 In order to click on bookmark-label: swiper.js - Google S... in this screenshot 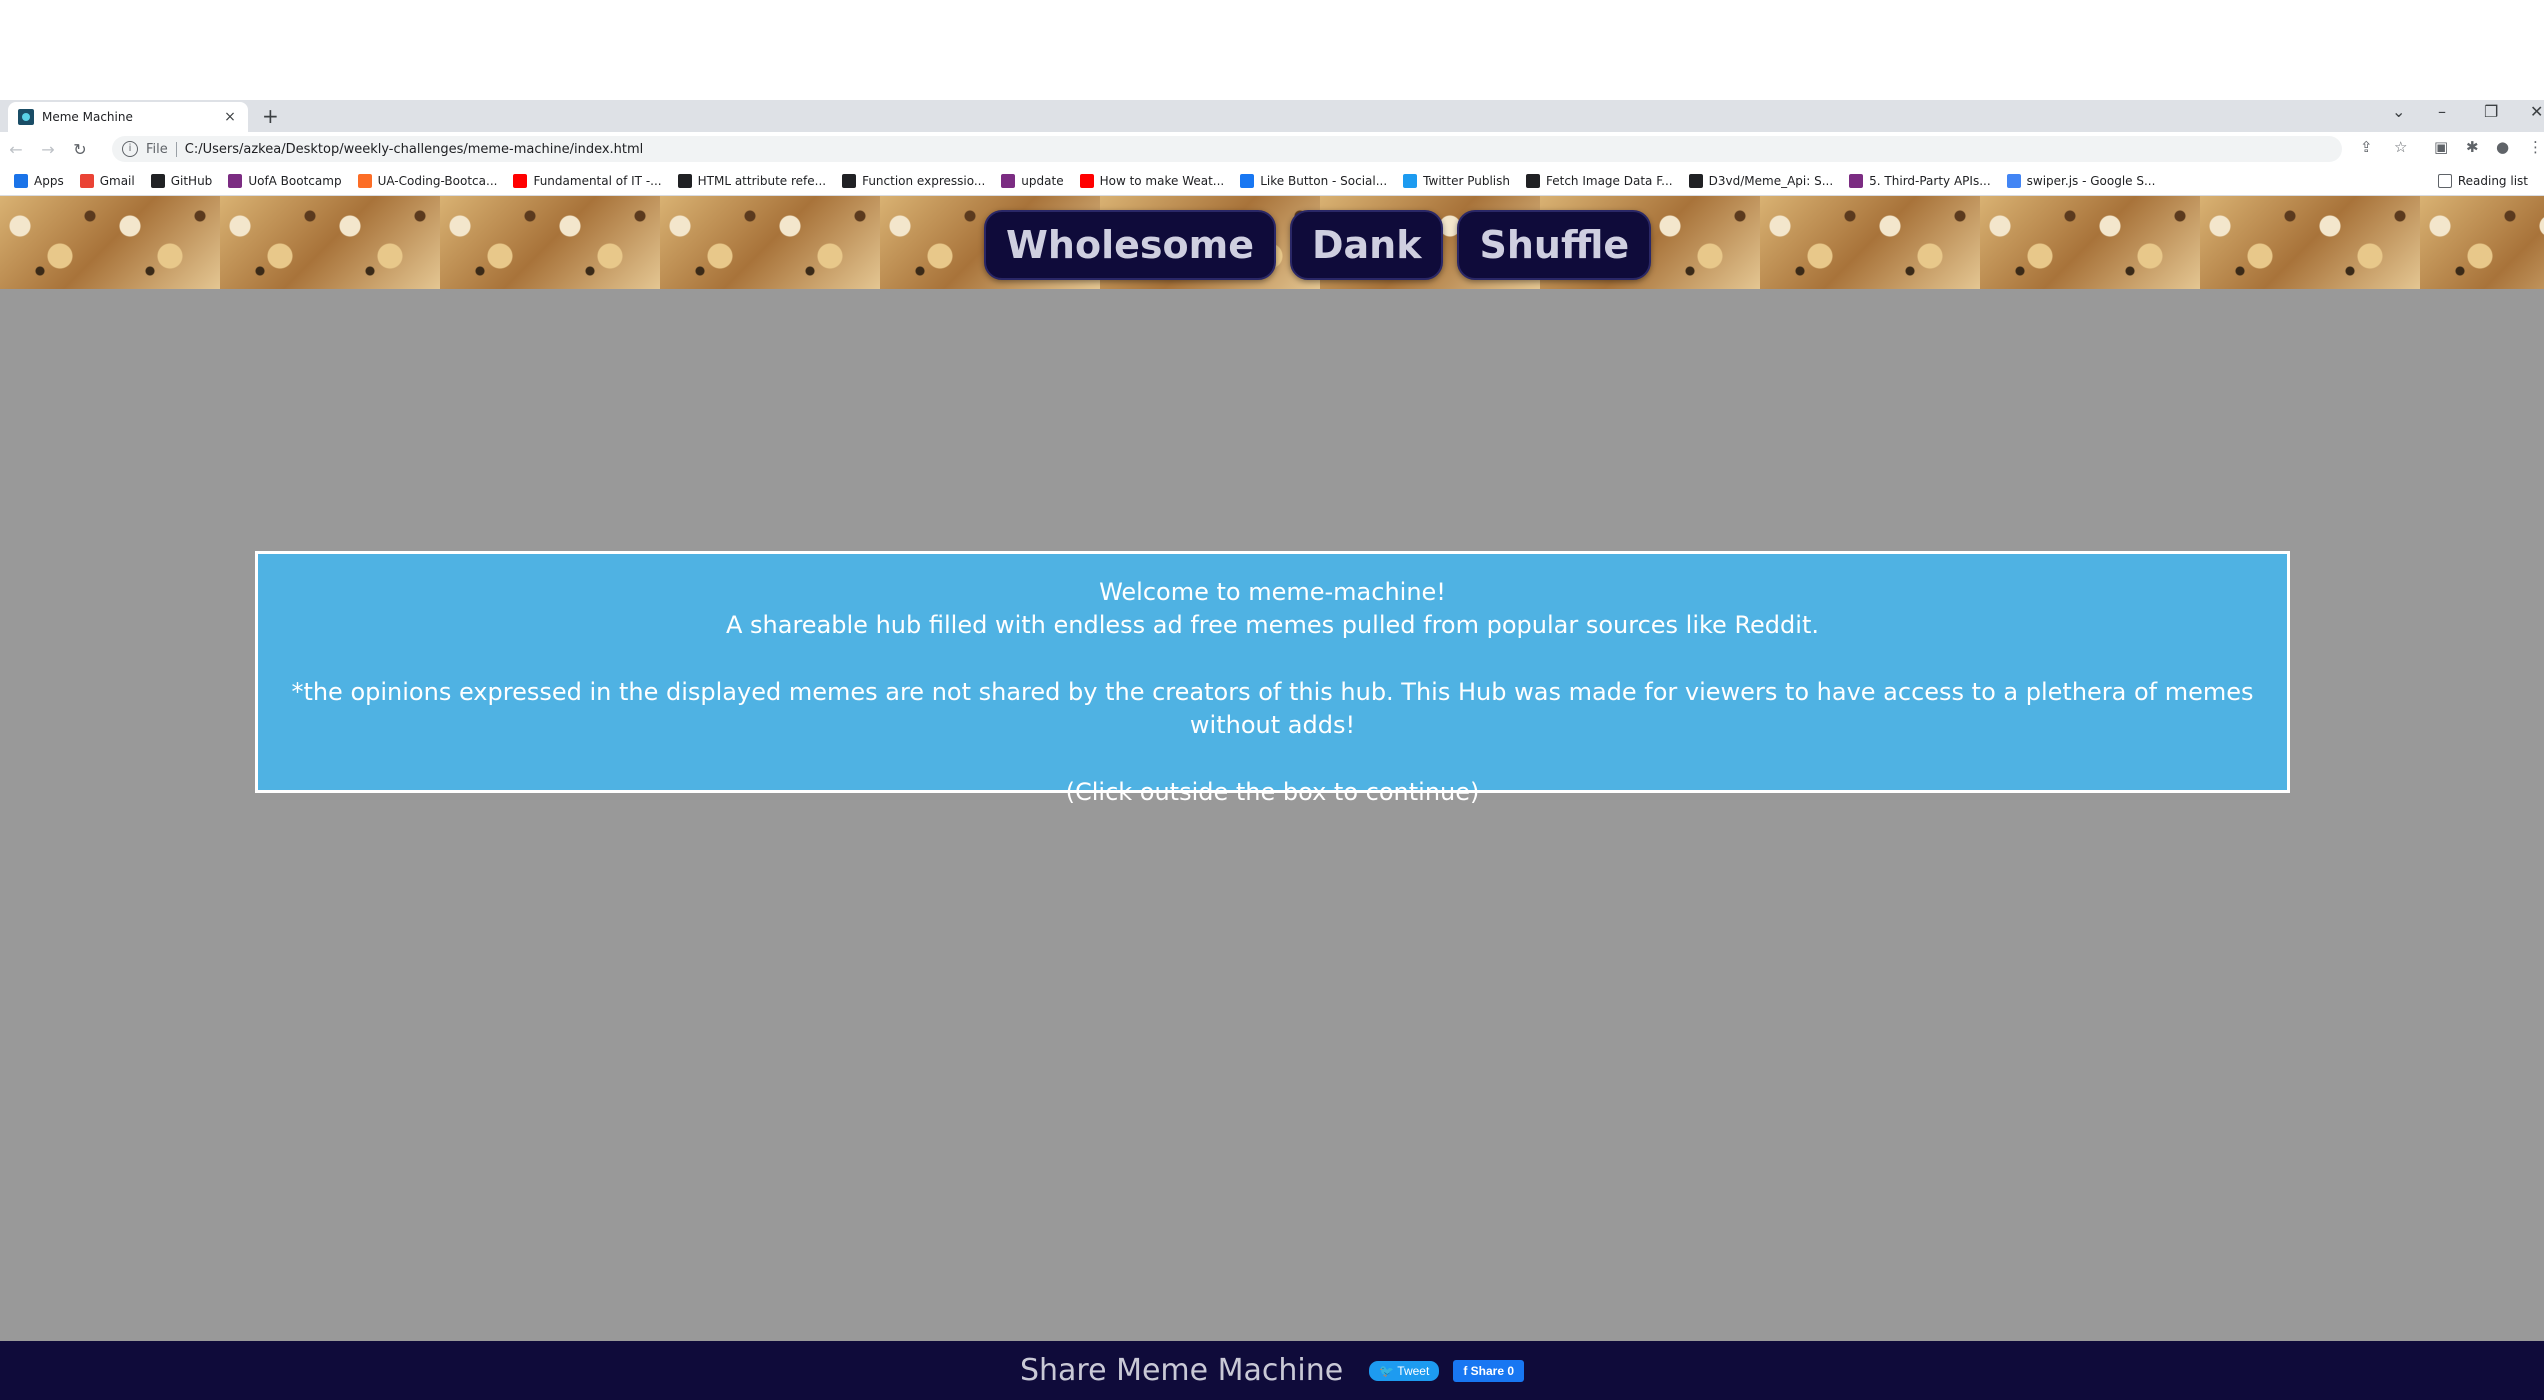, I will do `click(2091, 180)`.